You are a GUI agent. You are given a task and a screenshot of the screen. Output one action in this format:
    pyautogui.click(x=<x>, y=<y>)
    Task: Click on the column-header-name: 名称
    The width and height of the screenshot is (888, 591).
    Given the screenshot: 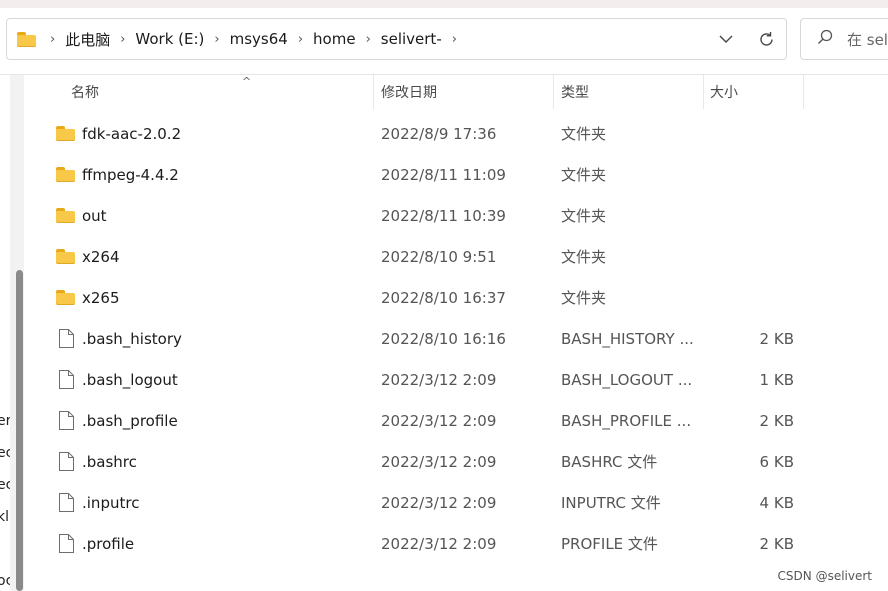 What is the action you would take?
    pyautogui.click(x=85, y=92)
    